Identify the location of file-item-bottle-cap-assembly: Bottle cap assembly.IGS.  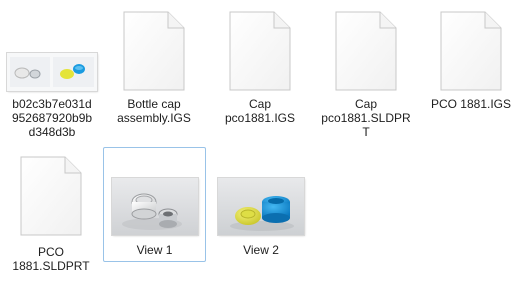
(154, 76).